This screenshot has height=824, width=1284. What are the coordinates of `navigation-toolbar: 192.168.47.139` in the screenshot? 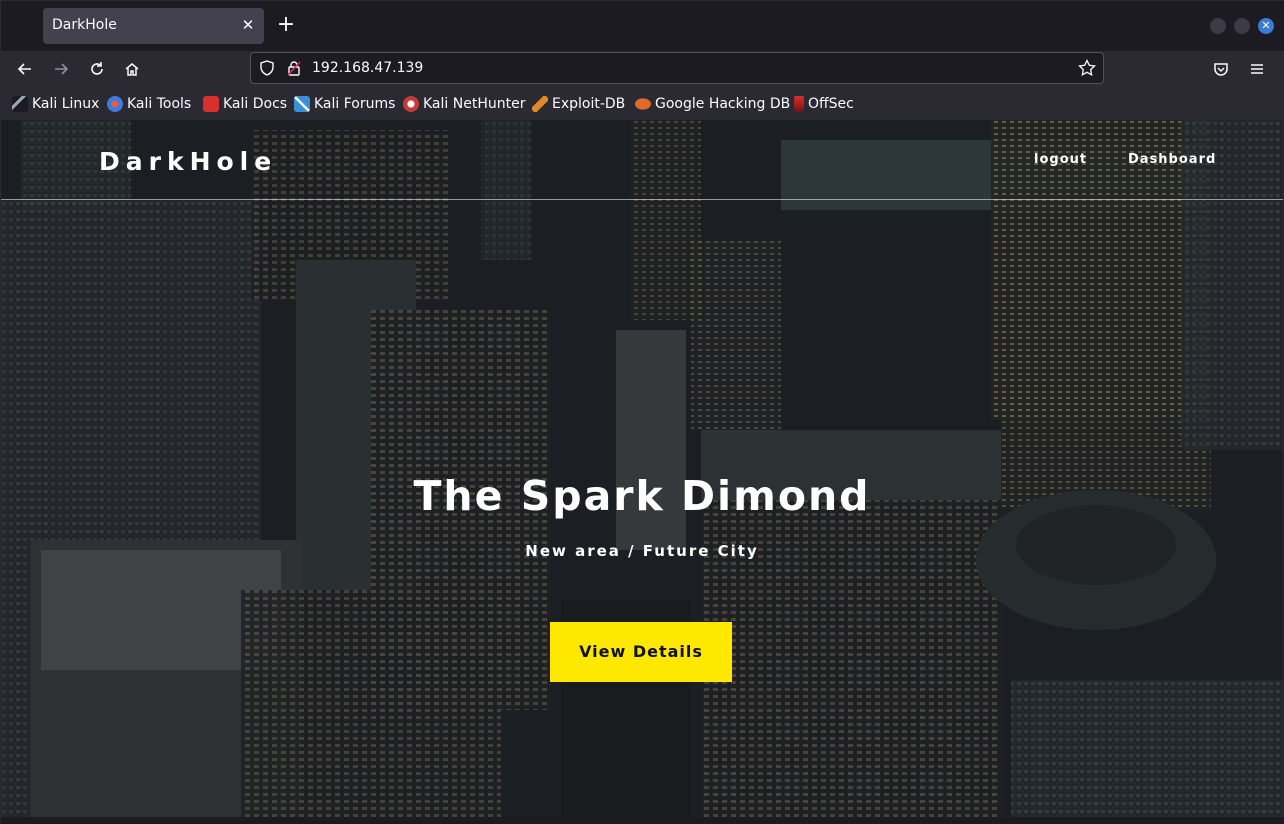 It's located at (642, 69).